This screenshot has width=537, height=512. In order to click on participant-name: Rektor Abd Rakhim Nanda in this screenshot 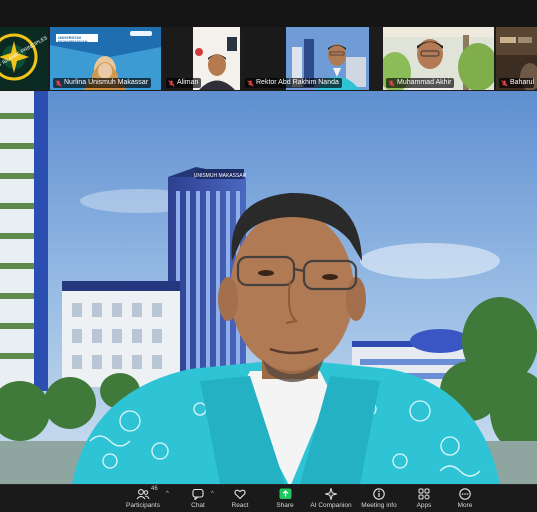, I will do `click(297, 82)`.